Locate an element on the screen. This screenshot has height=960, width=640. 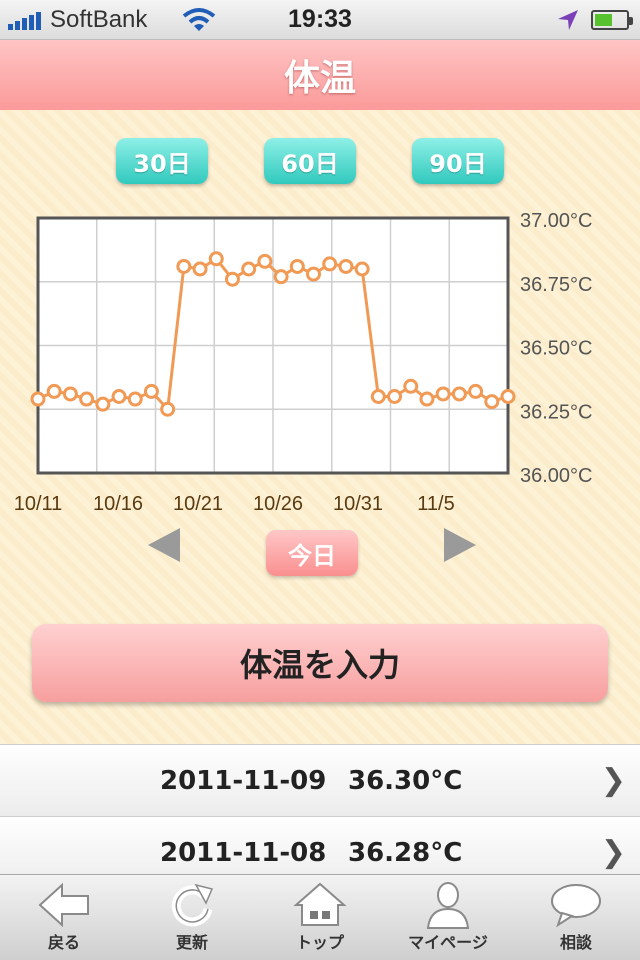
home-icon is located at coordinates (320, 904).